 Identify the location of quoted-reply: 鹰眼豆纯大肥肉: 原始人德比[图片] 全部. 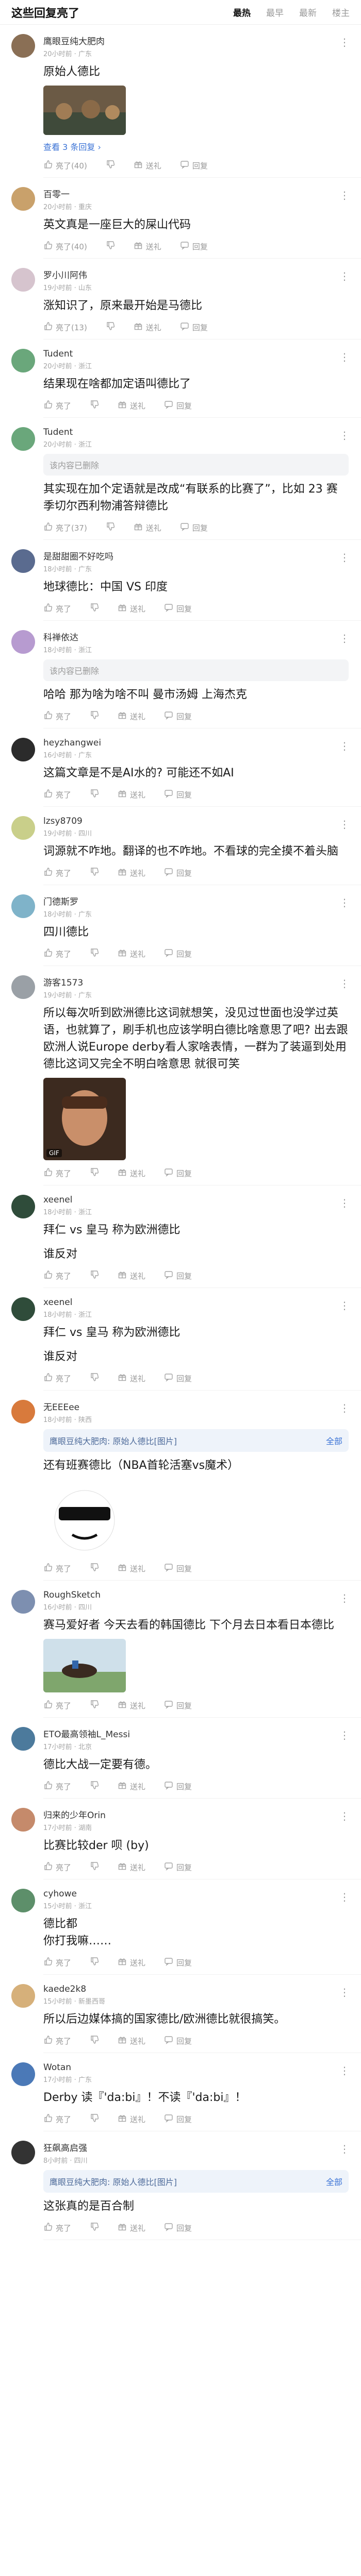
(196, 2181).